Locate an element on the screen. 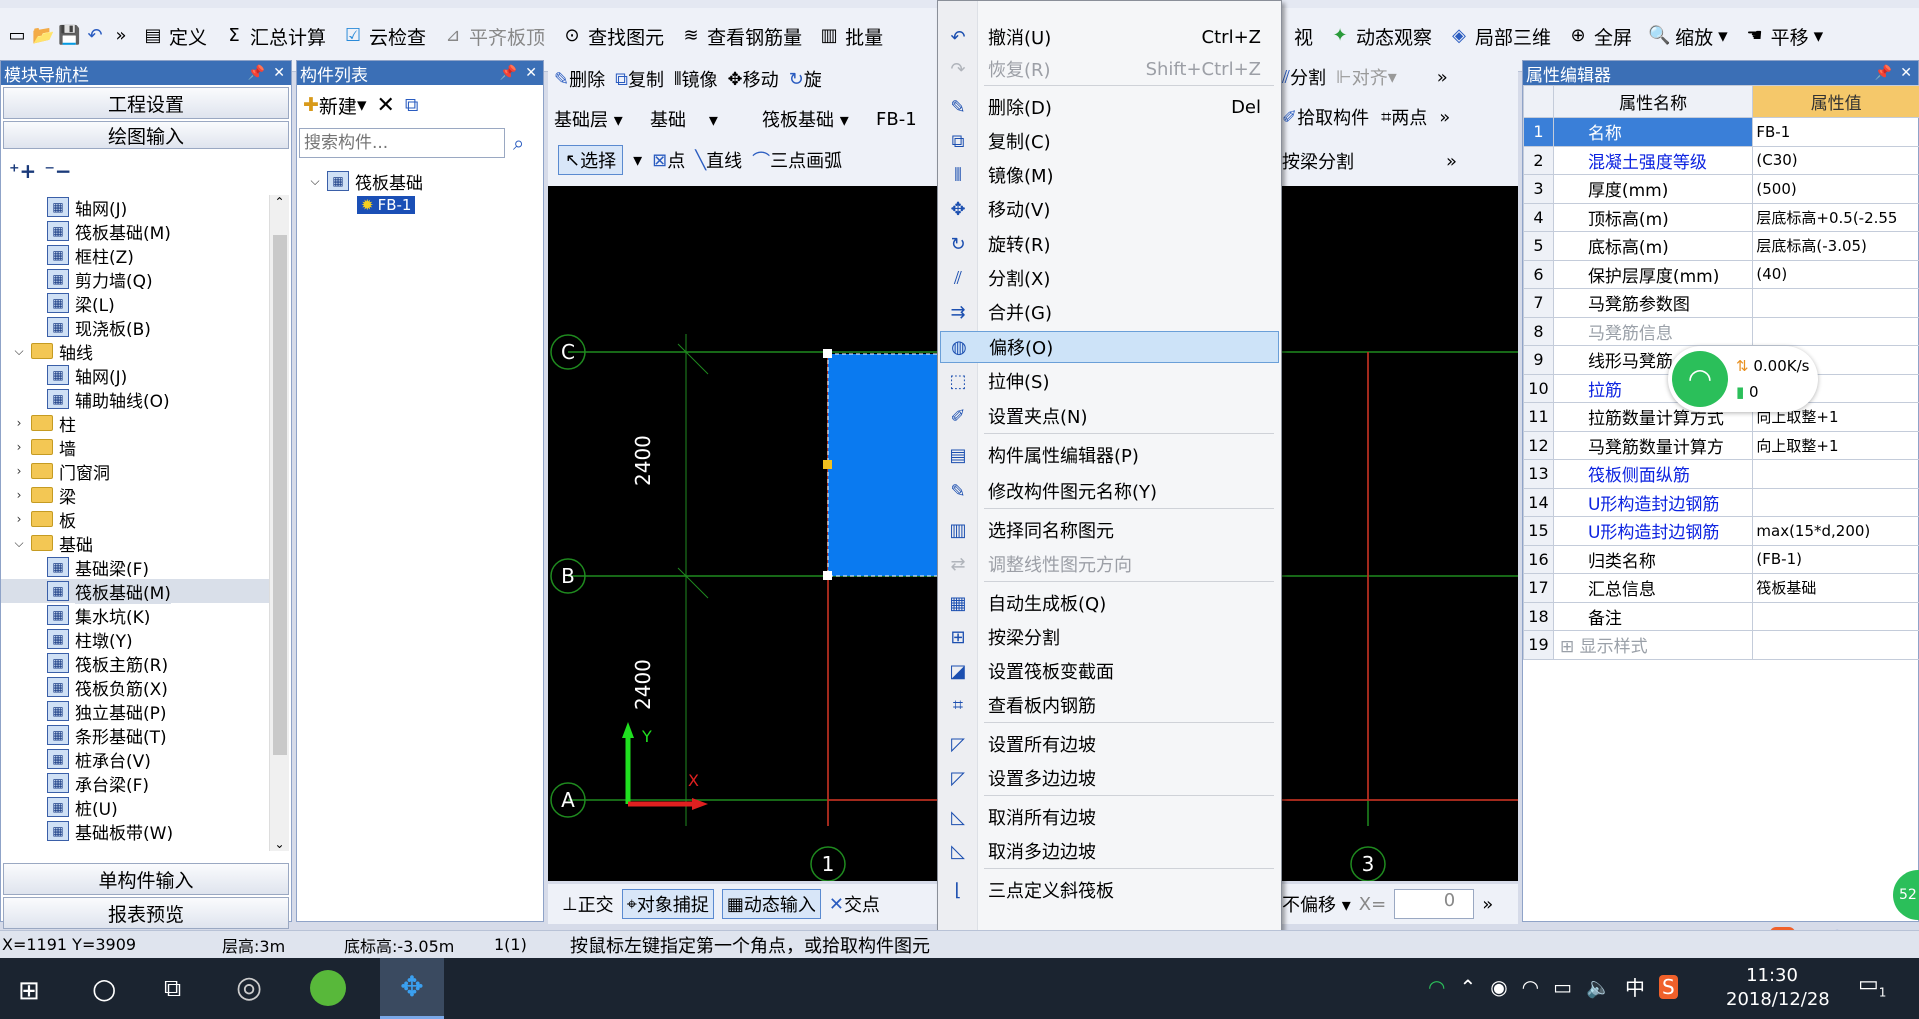 The width and height of the screenshot is (1919, 1019). open-folder-icon: 📂 is located at coordinates (43, 36).